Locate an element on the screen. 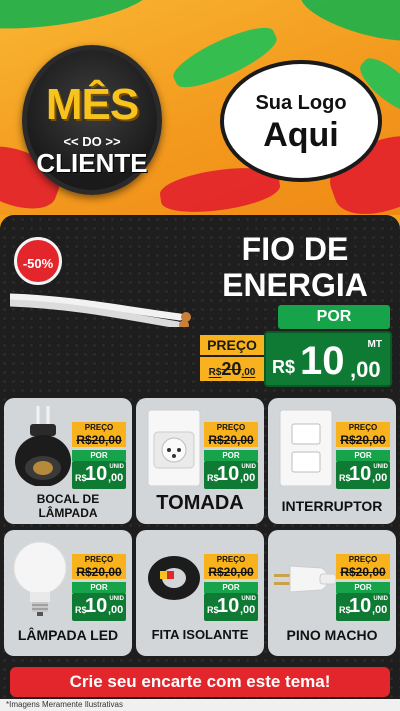  featured-title: FIO DE ENERGIA is located at coordinates (295, 267).